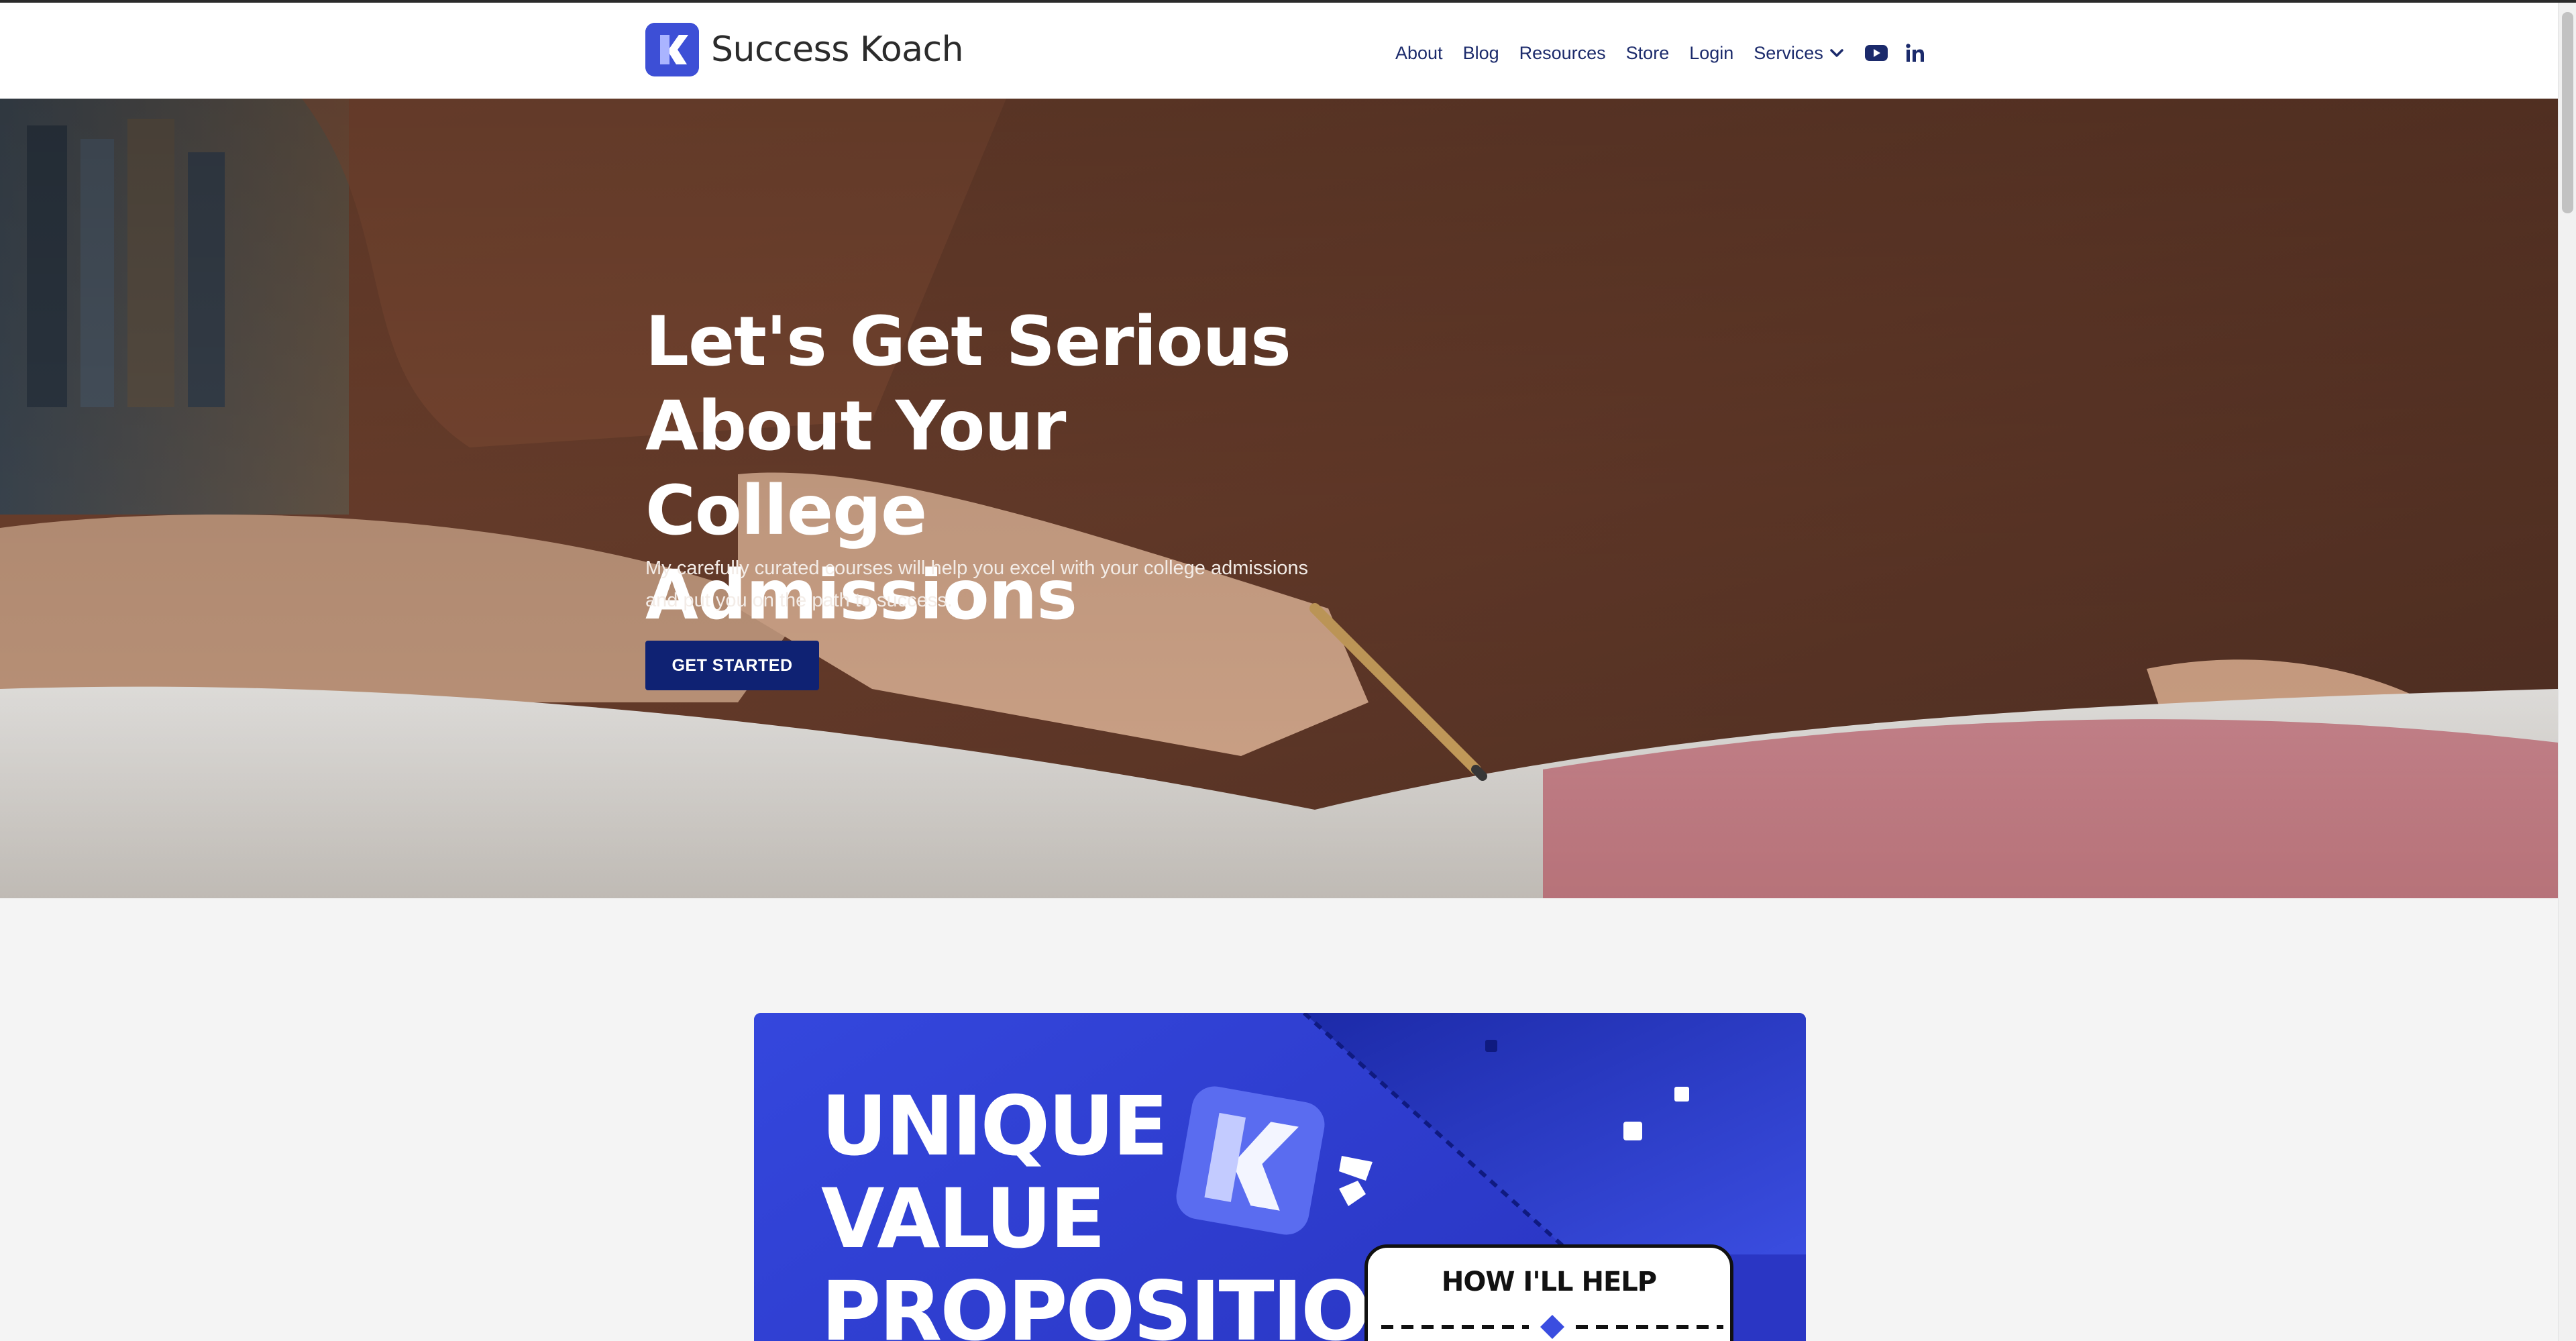 This screenshot has height=1341, width=2576. I want to click on how-ill-help-card: HOW I'LL HELP, so click(1548, 1292).